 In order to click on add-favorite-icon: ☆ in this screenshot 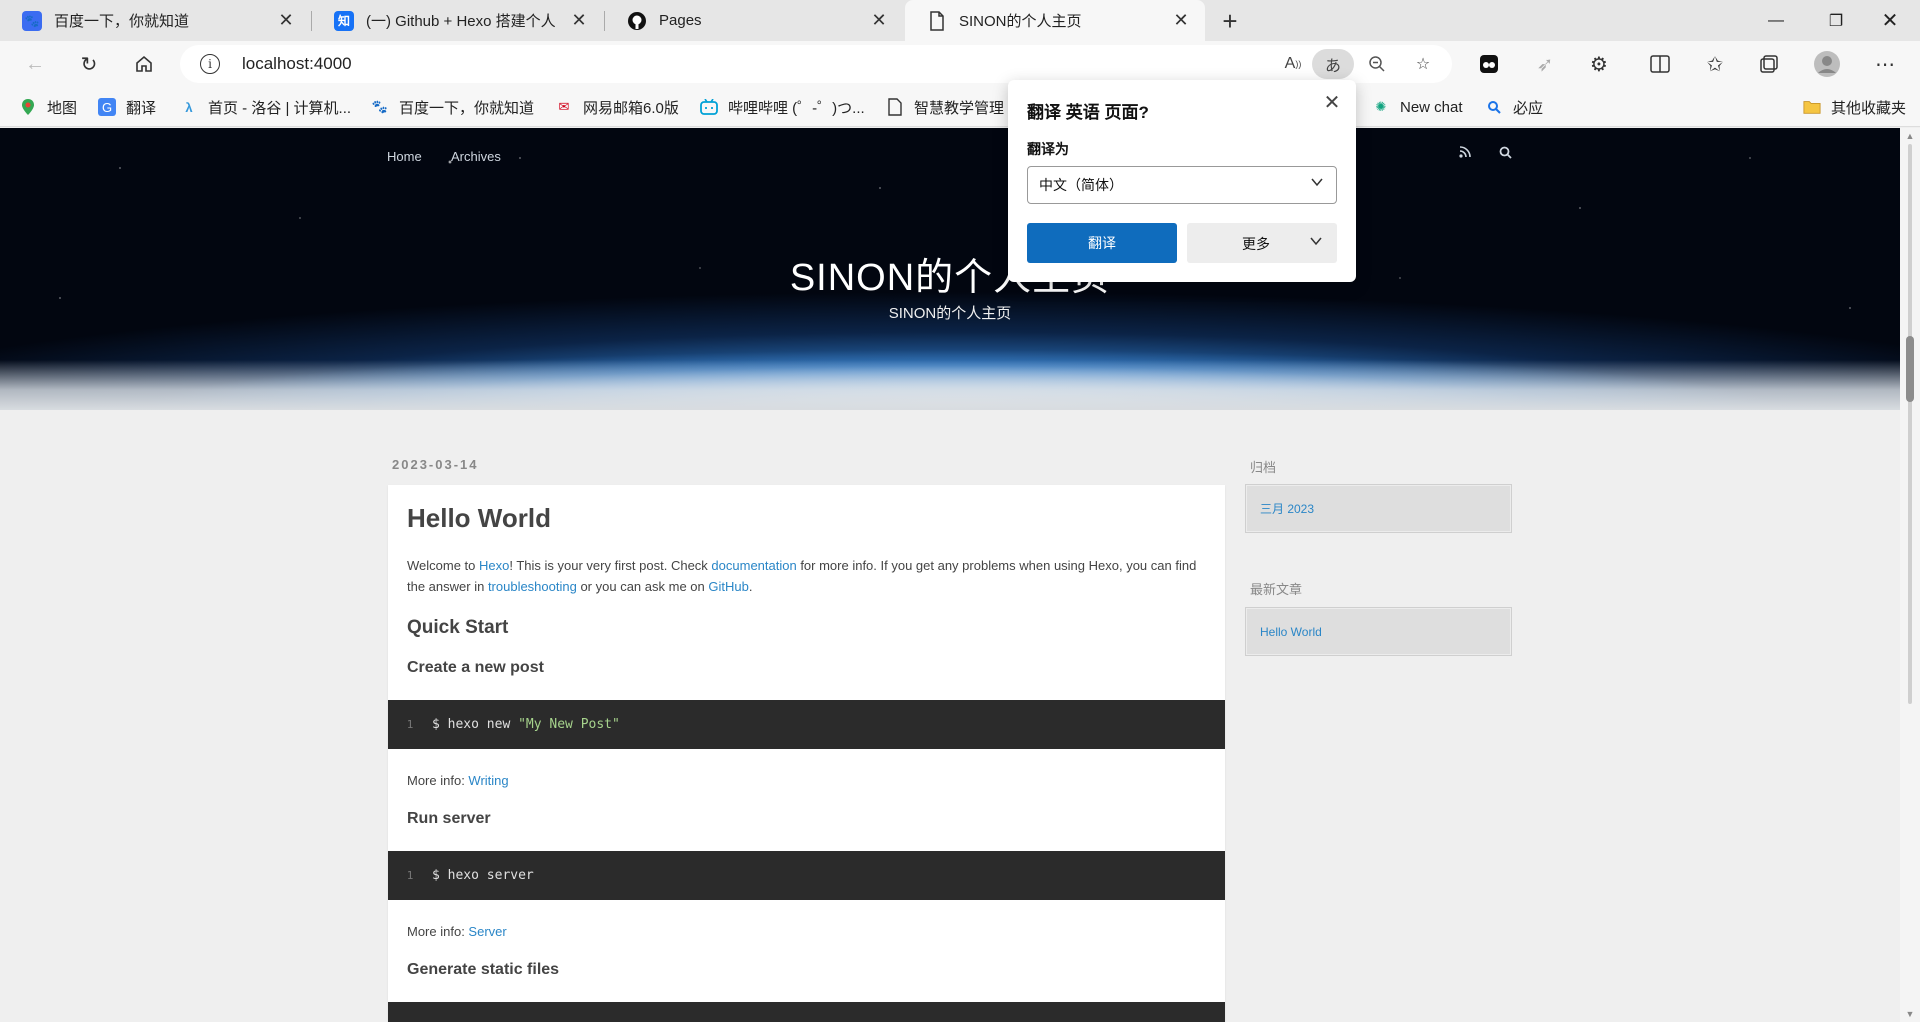, I will do `click(1423, 64)`.